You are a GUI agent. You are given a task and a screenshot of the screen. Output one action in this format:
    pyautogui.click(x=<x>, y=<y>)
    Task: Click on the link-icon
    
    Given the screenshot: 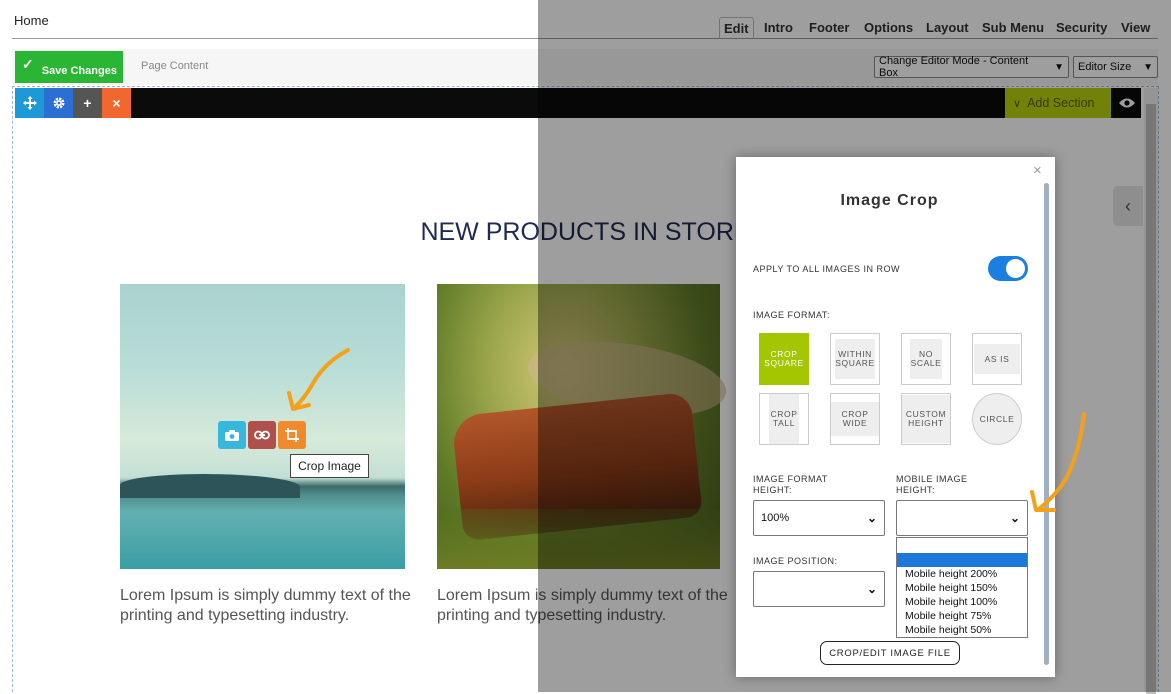 What is the action you would take?
    pyautogui.click(x=262, y=435)
    